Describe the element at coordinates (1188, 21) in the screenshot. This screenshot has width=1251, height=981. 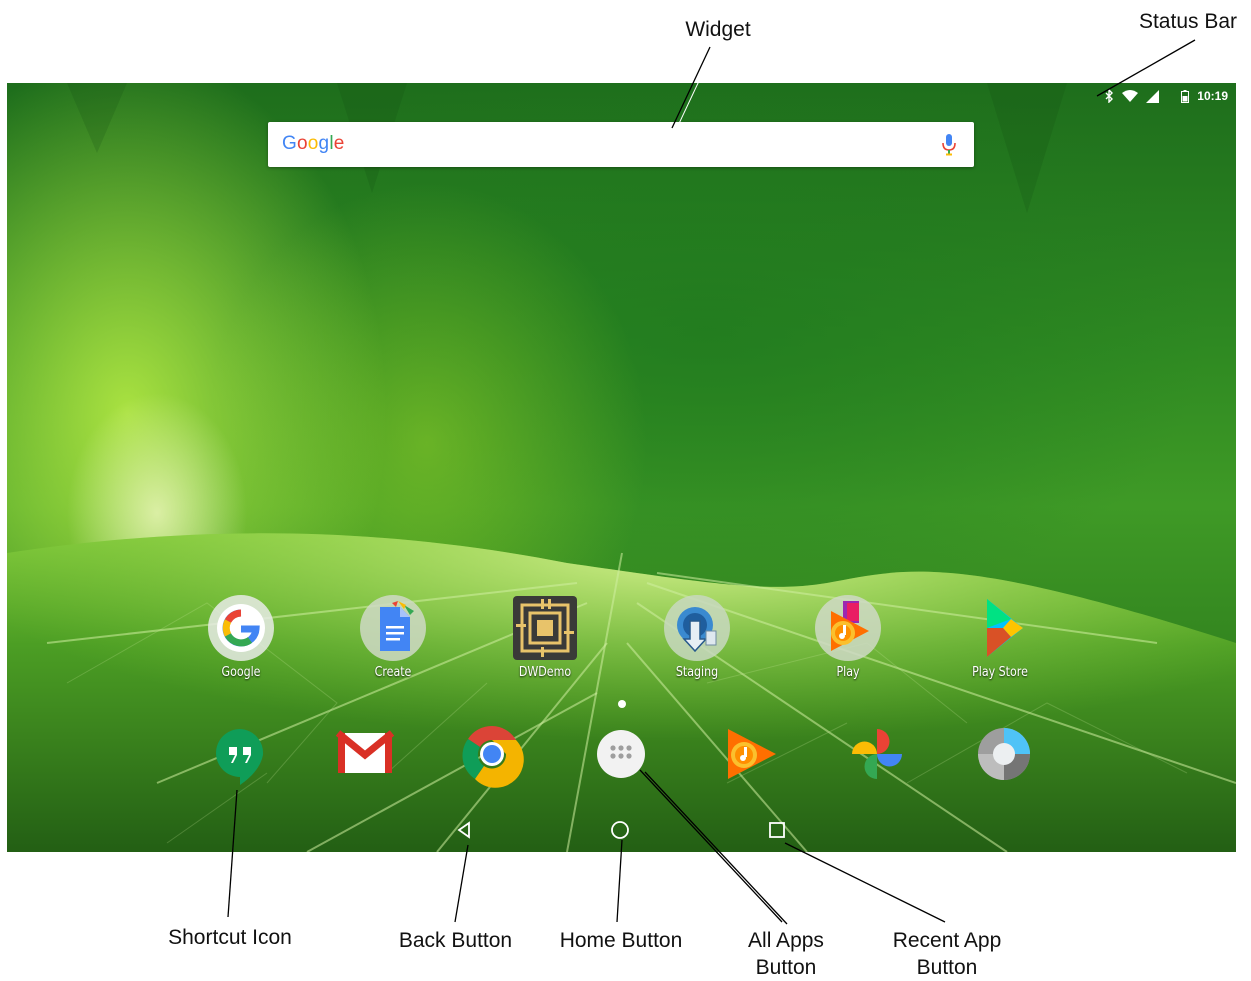
I see `callout-status-bar: Status Bar` at that location.